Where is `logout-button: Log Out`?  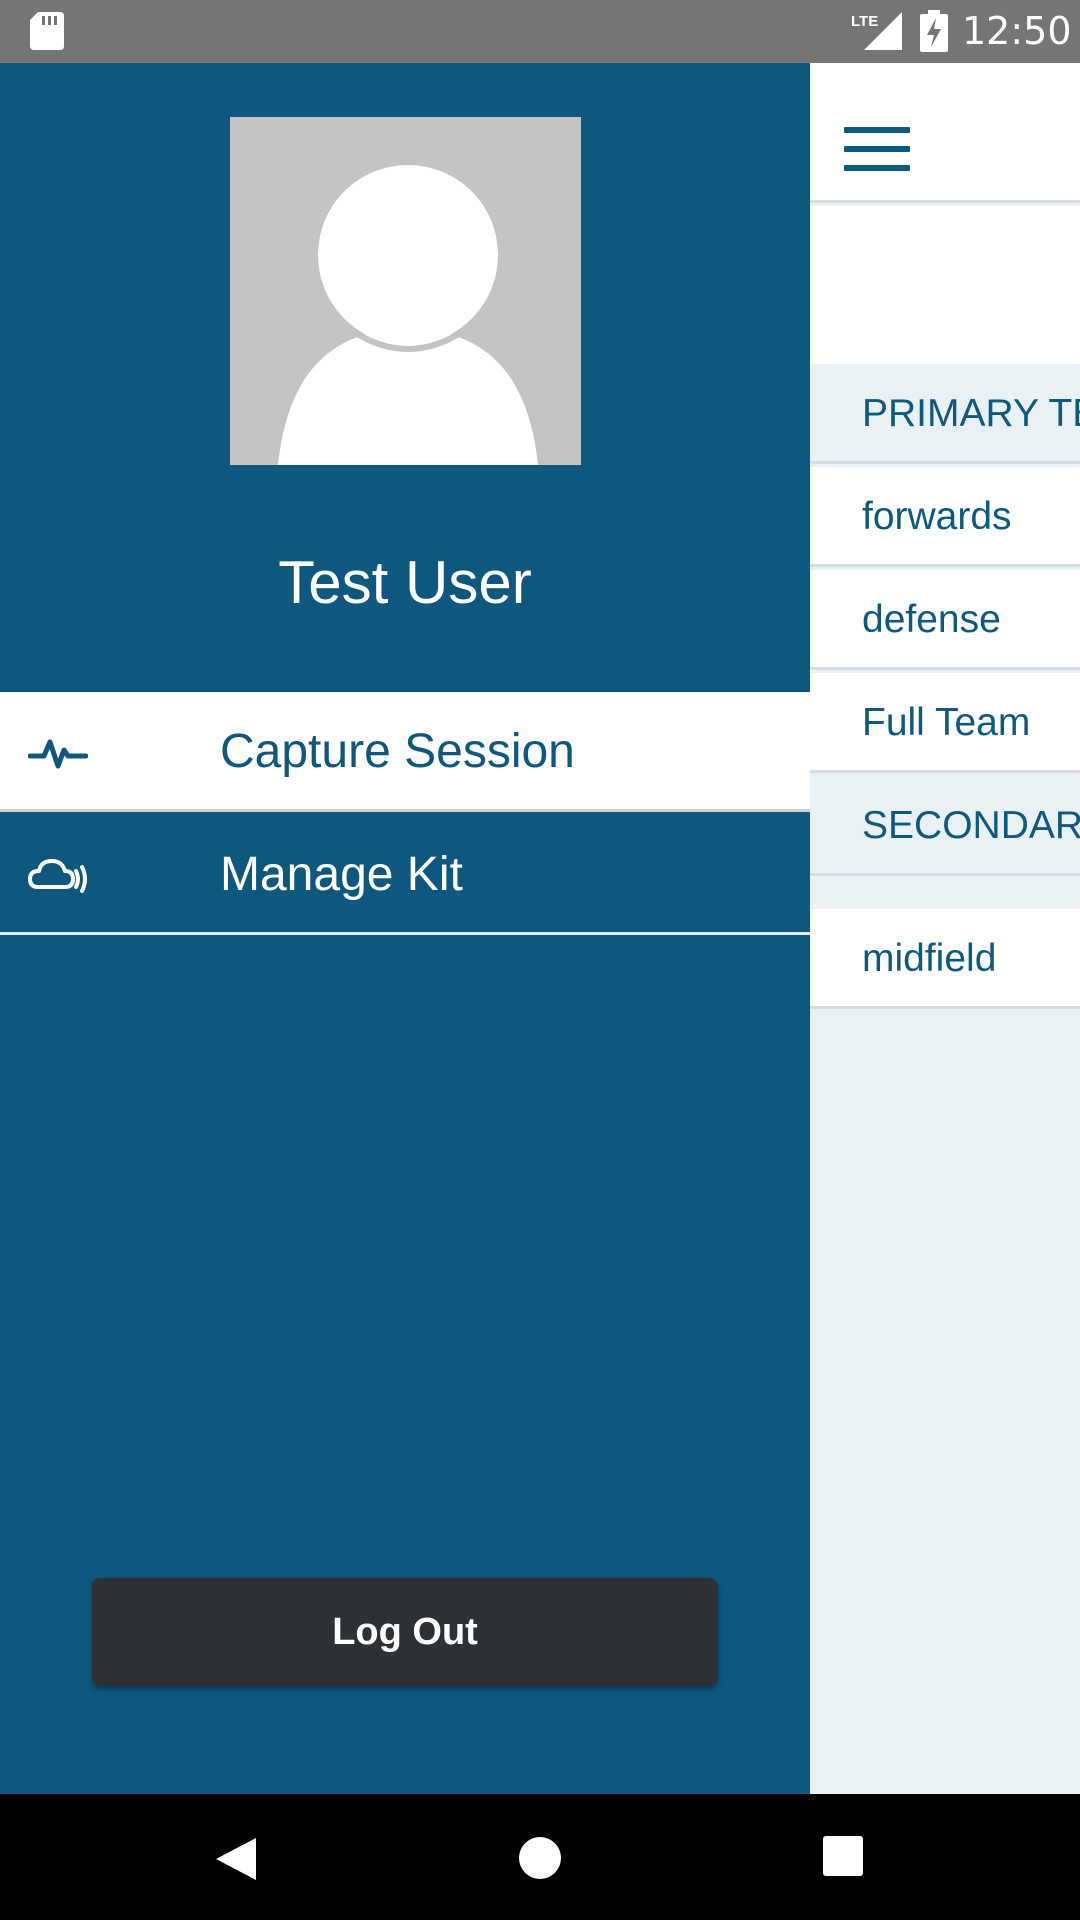
logout-button: Log Out is located at coordinates (405, 1632).